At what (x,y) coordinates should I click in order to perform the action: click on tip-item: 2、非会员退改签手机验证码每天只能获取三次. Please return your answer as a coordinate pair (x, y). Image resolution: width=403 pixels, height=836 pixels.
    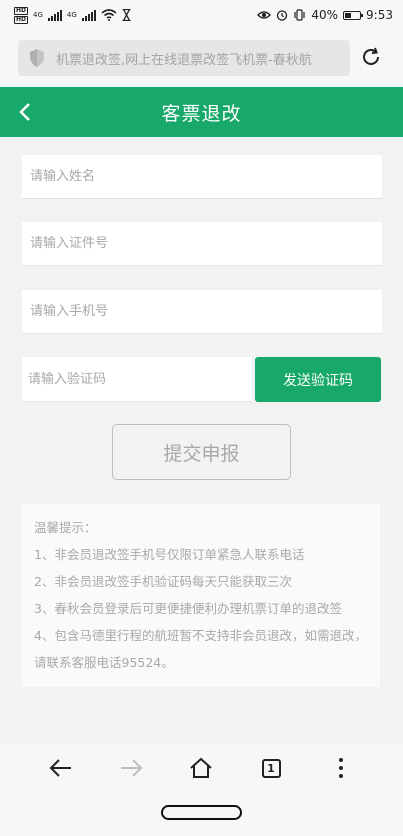
    Looking at the image, I should click on (163, 581).